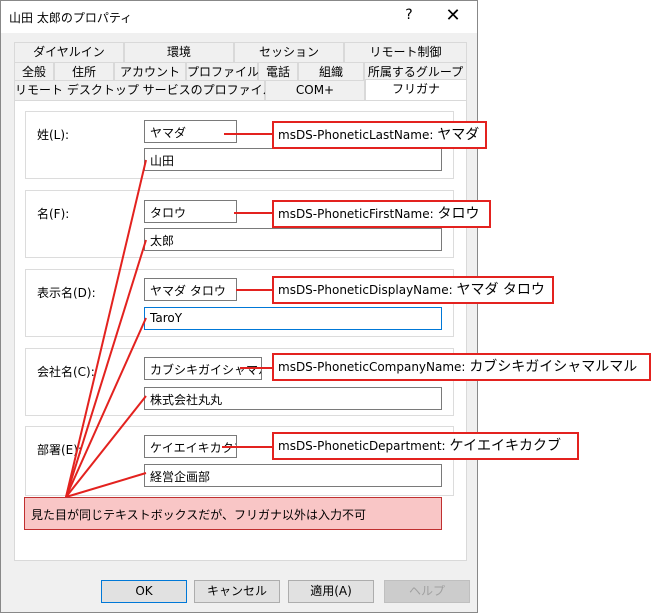 The image size is (654, 613). I want to click on help-button: ヘルプ, so click(427, 591).